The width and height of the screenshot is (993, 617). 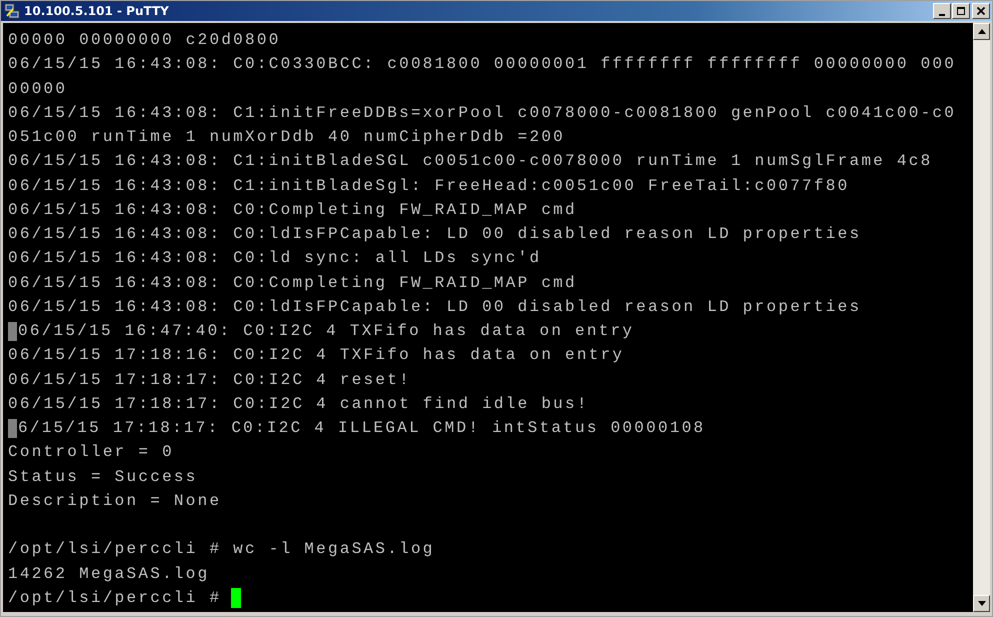 What do you see at coordinates (115, 597) in the screenshot?
I see `shell-prompt: /opt/lsi/perccli #` at bounding box center [115, 597].